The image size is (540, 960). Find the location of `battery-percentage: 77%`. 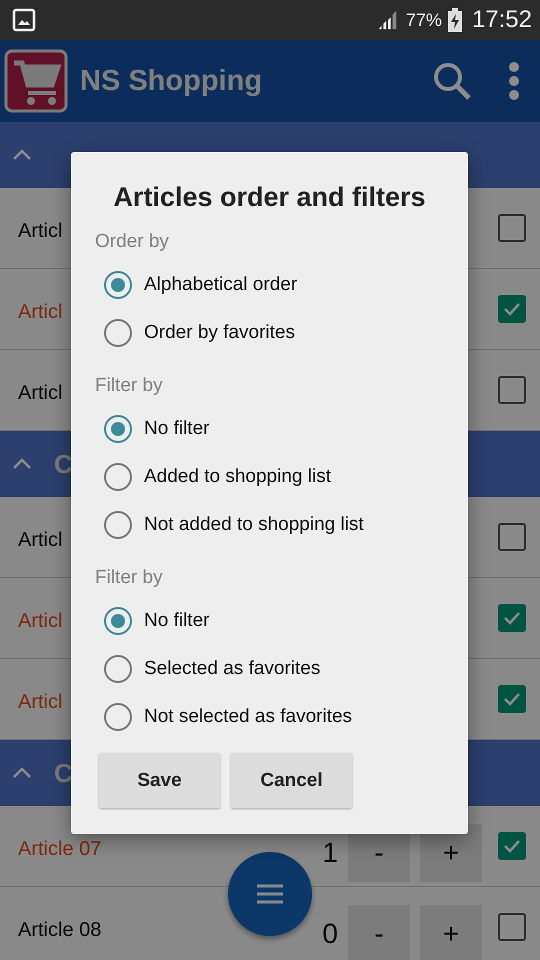

battery-percentage: 77% is located at coordinates (424, 20).